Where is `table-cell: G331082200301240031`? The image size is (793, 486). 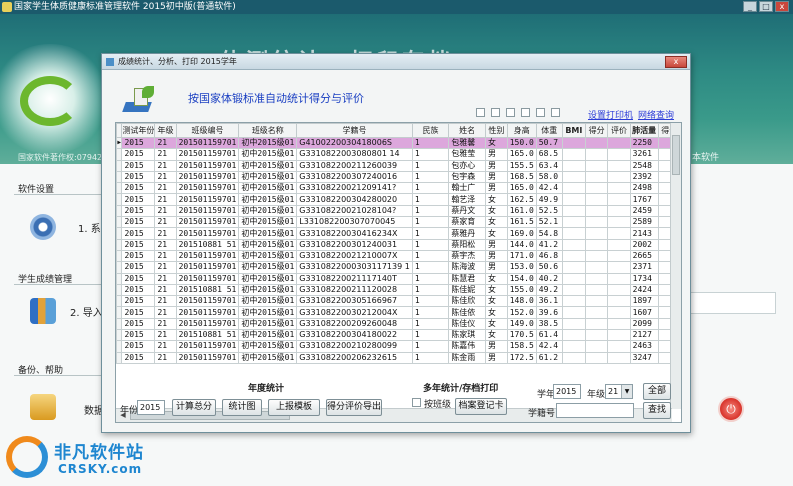
table-cell: G331082200301240031 is located at coordinates (354, 244).